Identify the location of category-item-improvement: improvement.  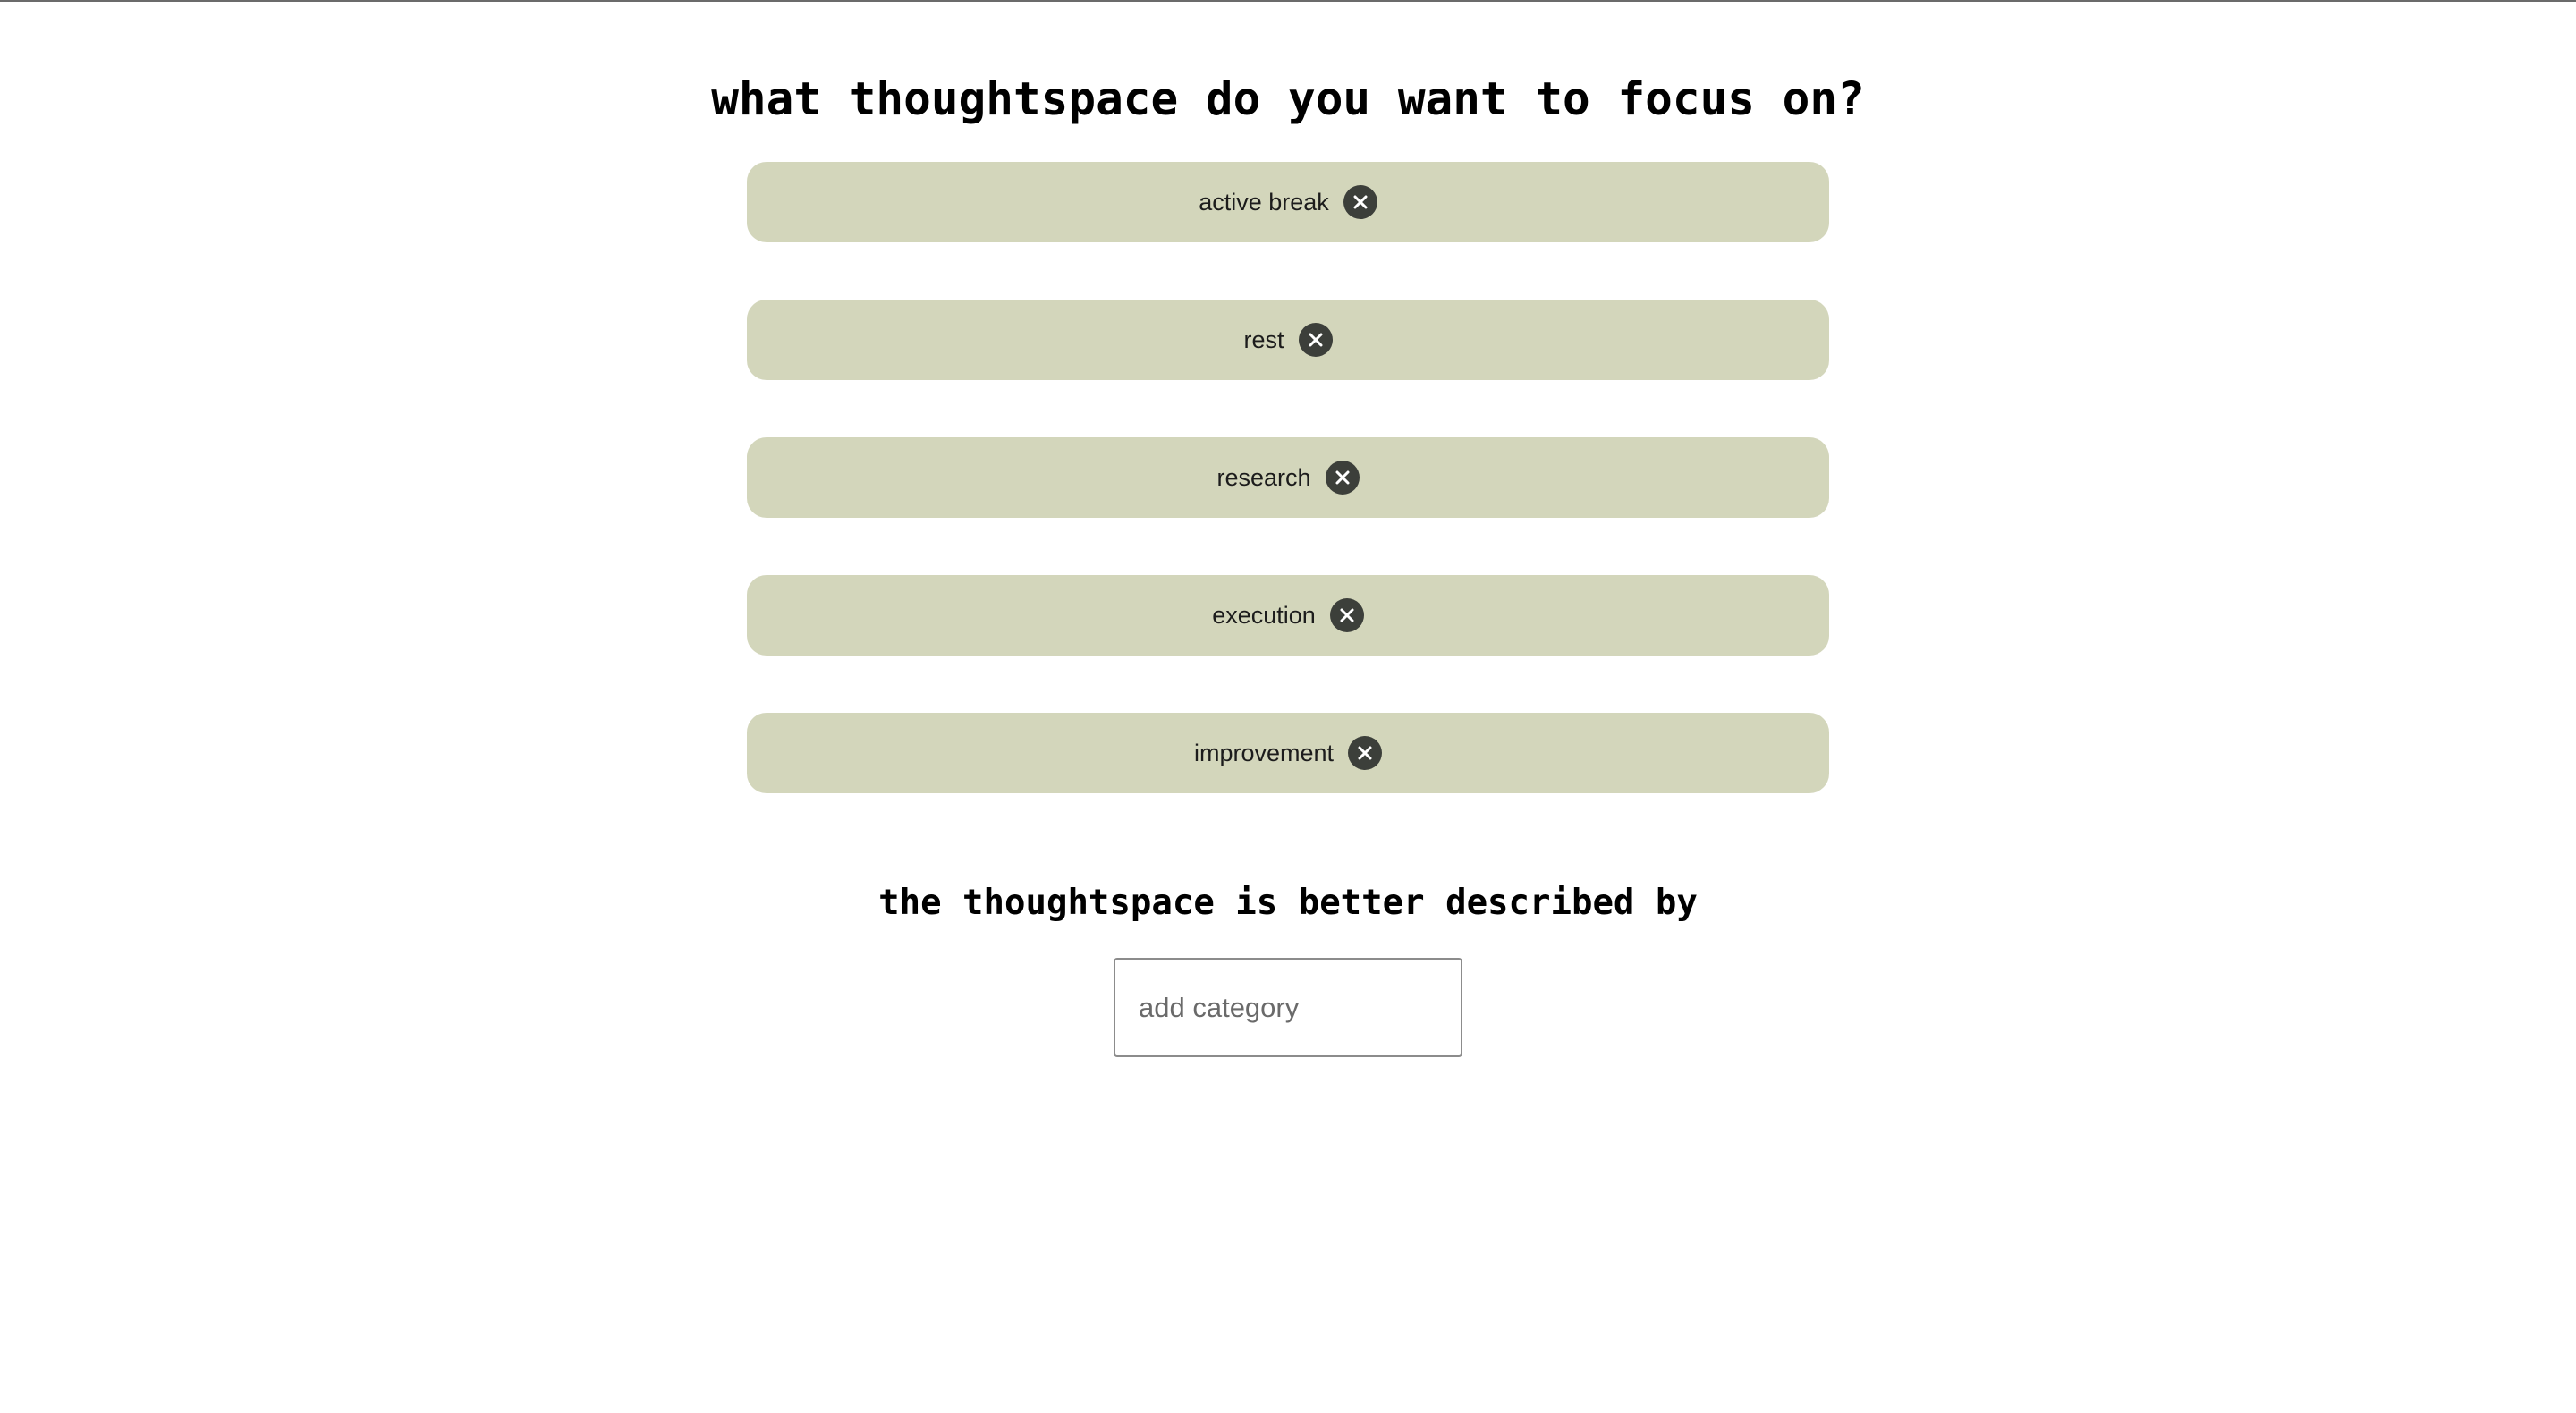
(1288, 753).